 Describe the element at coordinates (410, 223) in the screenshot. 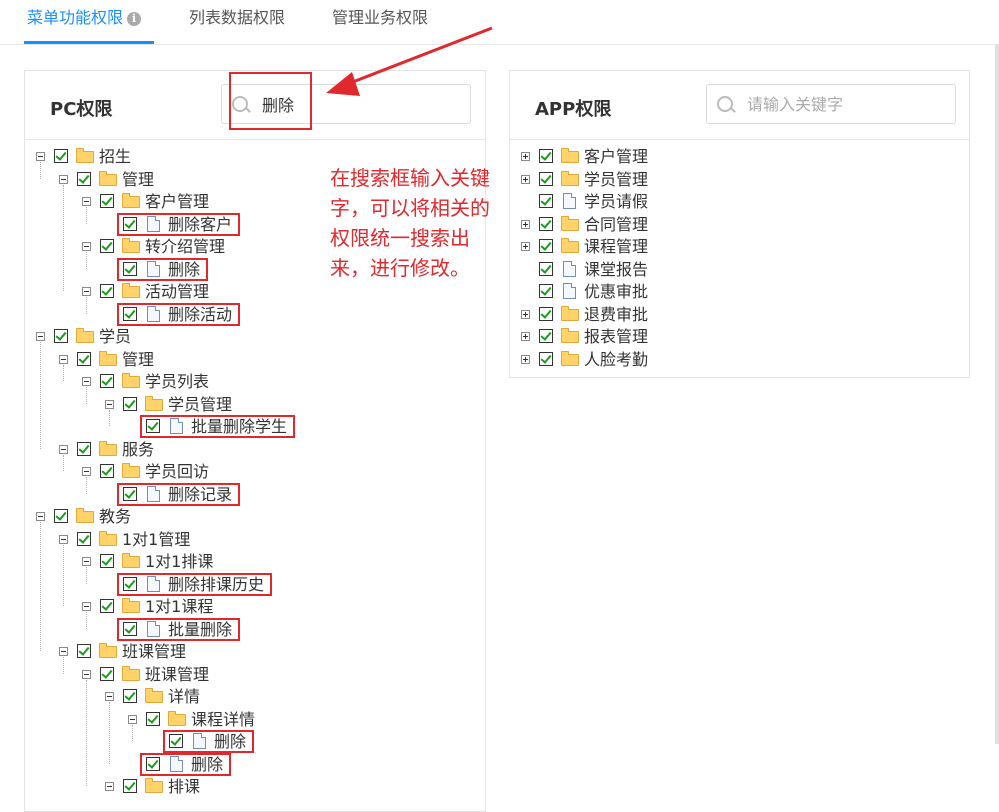

I see `annotation-text: 在搜索框输入关键字，可以将相关的权限统一搜索出来，进行修改。` at that location.